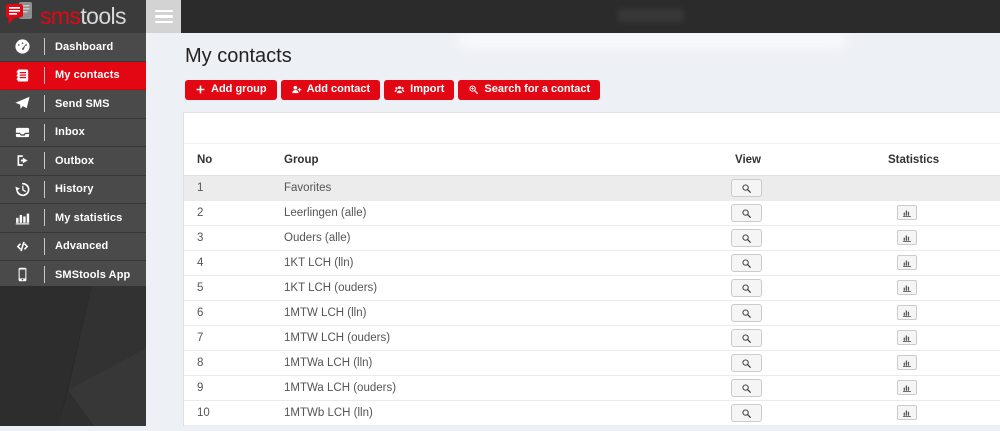  What do you see at coordinates (653, 40) in the screenshot?
I see `redacted-blur-band` at bounding box center [653, 40].